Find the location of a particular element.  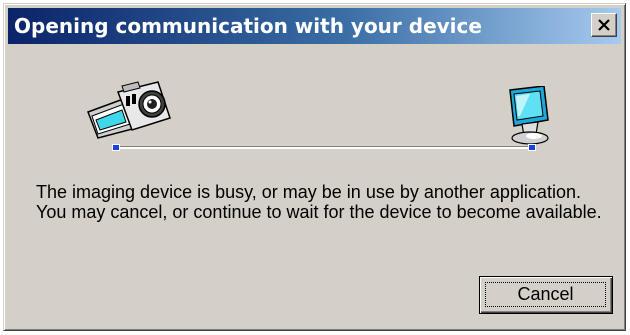

computer-icon is located at coordinates (529, 115).